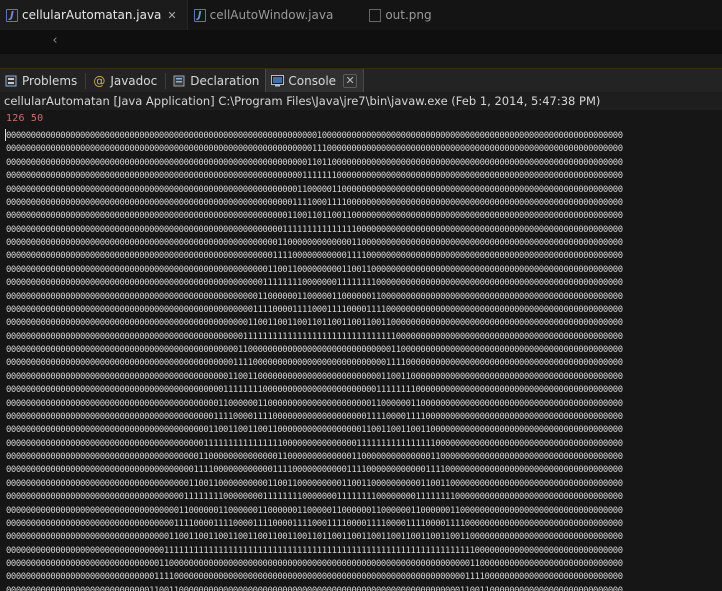 Image resolution: width=722 pixels, height=591 pixels. I want to click on editor-tab-label: cellularAutomatan.java, so click(92, 15).